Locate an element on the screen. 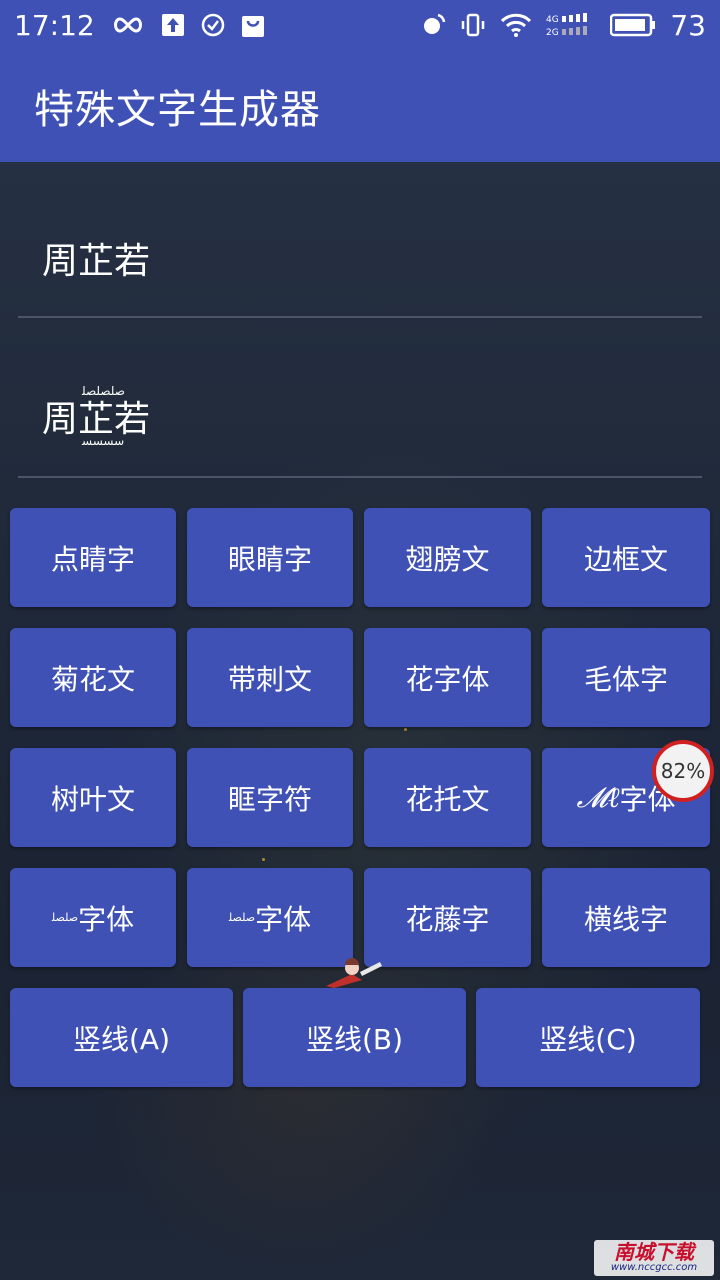 The image size is (720, 1280). style-button-maotizi: 毛体字 is located at coordinates (626, 677).